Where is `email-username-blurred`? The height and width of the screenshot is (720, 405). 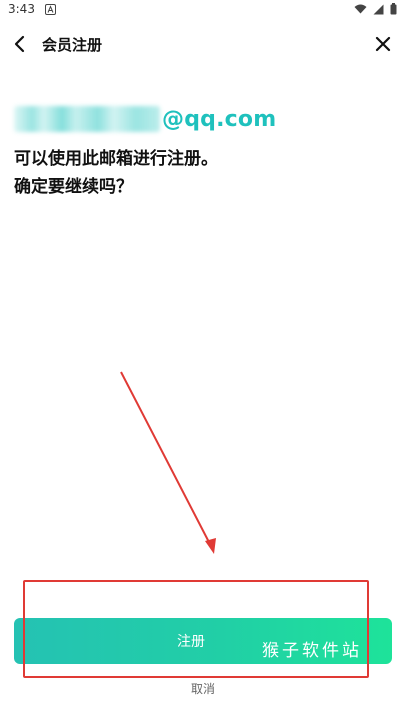 email-username-blurred is located at coordinates (87, 119).